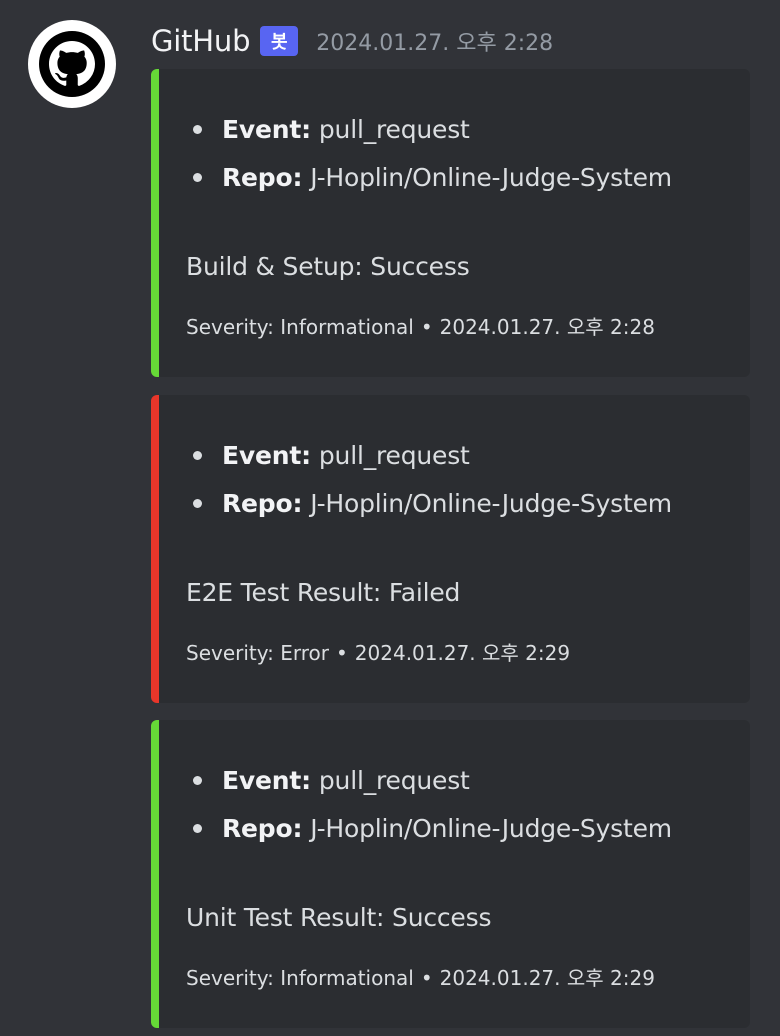 Image resolution: width=780 pixels, height=1036 pixels. What do you see at coordinates (257, 653) in the screenshot?
I see `severity: Severity: Error` at bounding box center [257, 653].